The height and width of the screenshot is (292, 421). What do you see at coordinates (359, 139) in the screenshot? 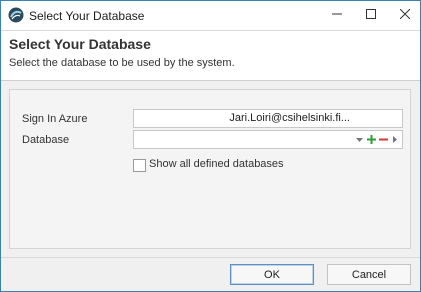
I see `chevron-down-icon` at bounding box center [359, 139].